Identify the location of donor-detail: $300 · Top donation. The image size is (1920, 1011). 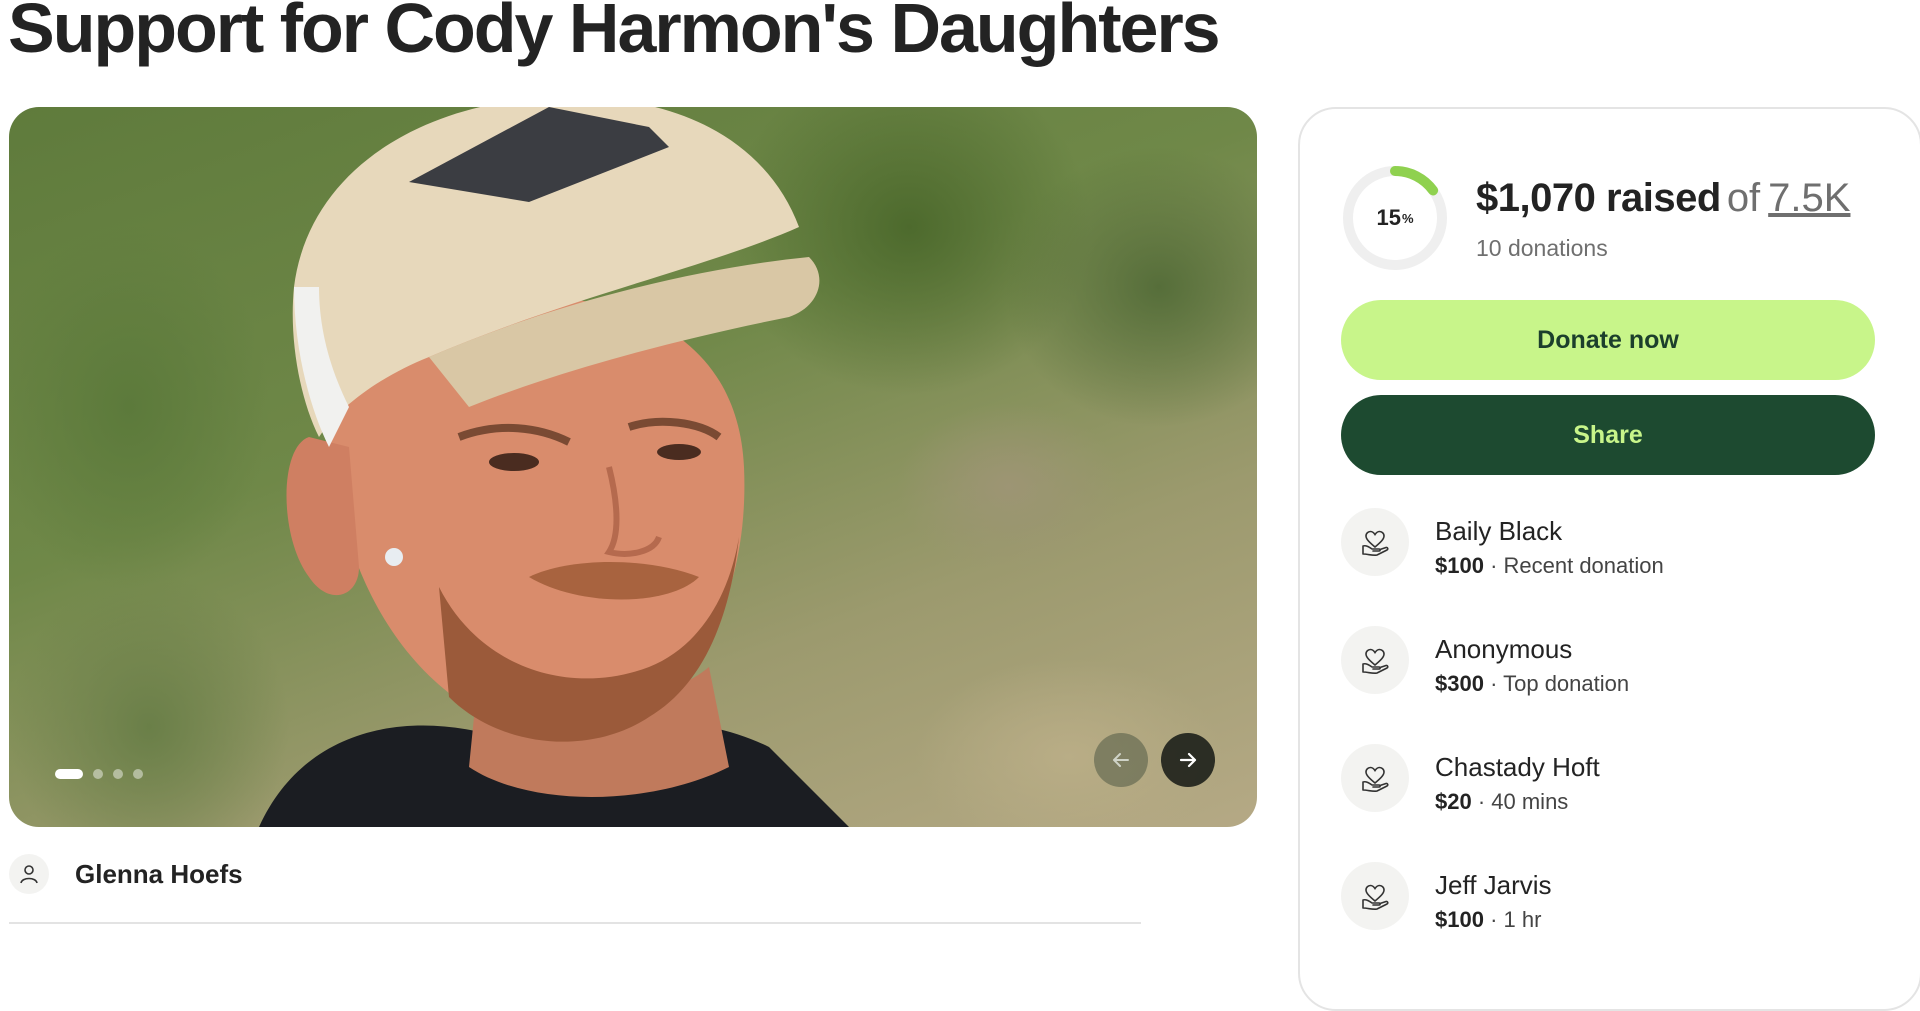
(1532, 684).